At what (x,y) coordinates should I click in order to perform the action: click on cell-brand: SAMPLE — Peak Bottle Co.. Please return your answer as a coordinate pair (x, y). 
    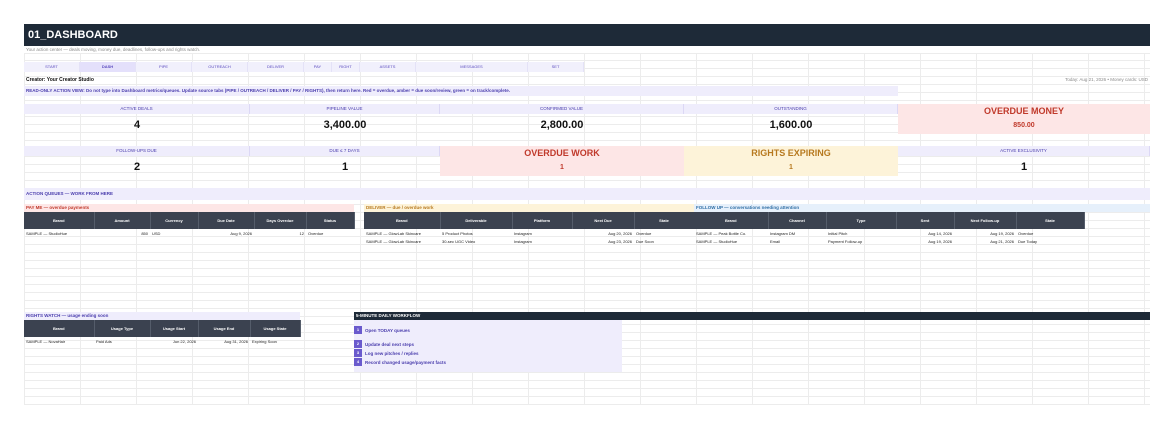
    Looking at the image, I should click on (721, 233).